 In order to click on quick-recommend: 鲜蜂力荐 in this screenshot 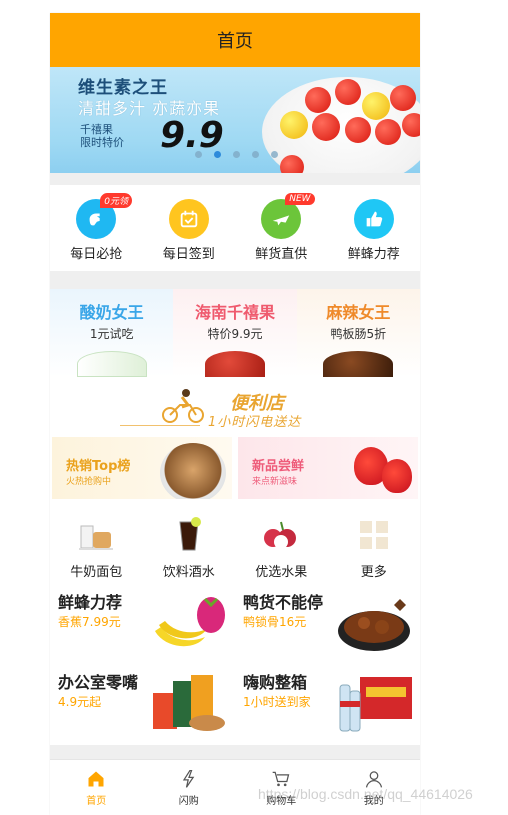, I will do `click(374, 235)`.